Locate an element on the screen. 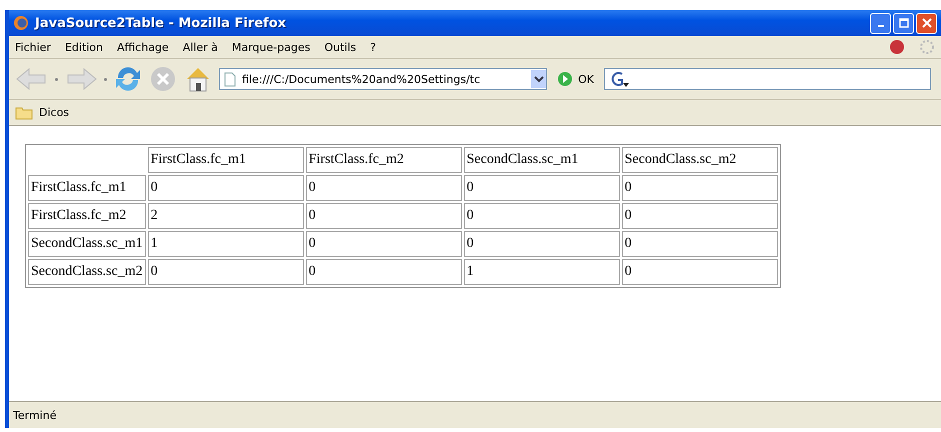  minimize-icon is located at coordinates (881, 26).